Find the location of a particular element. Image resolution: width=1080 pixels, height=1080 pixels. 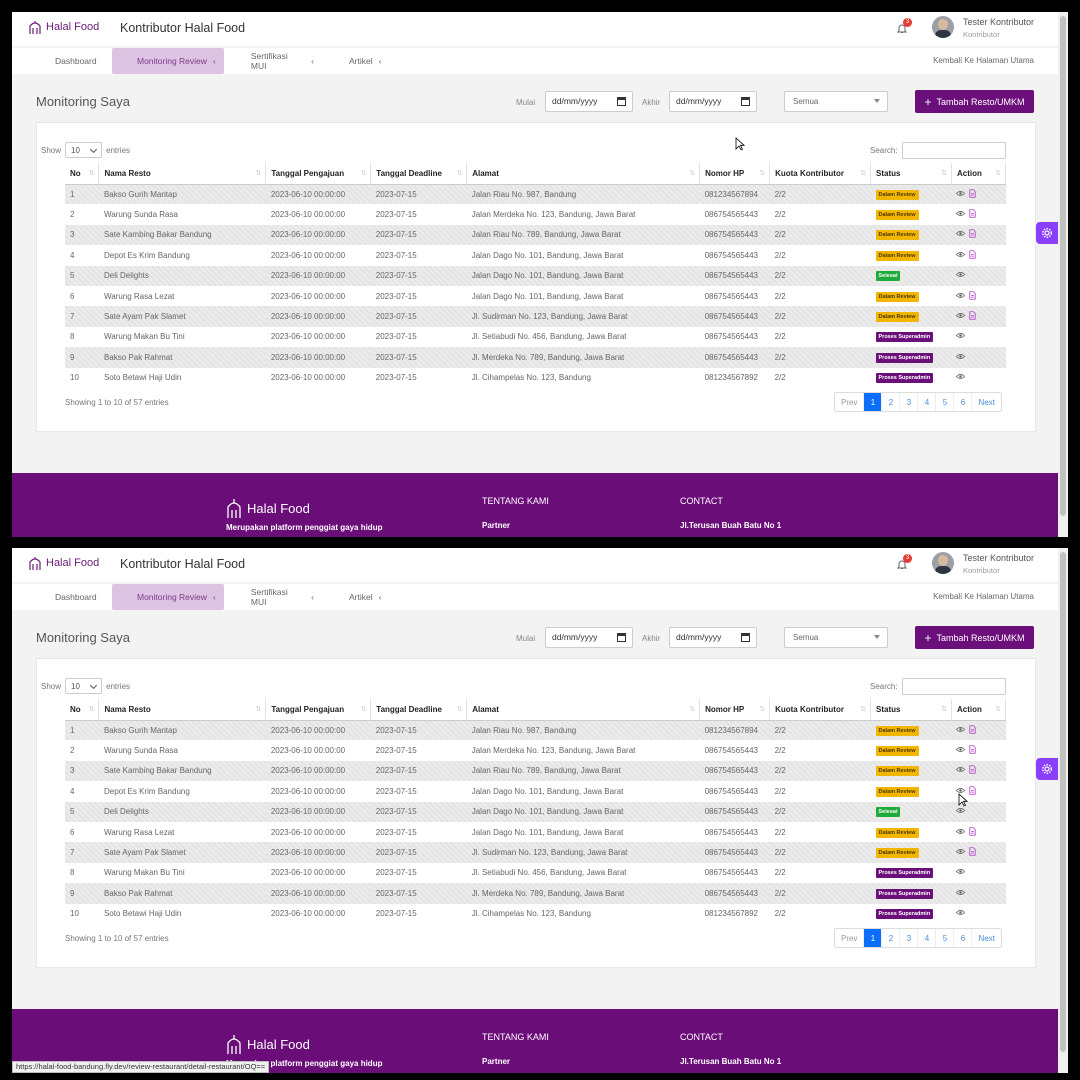

page-scrollbar is located at coordinates (1063, 810).